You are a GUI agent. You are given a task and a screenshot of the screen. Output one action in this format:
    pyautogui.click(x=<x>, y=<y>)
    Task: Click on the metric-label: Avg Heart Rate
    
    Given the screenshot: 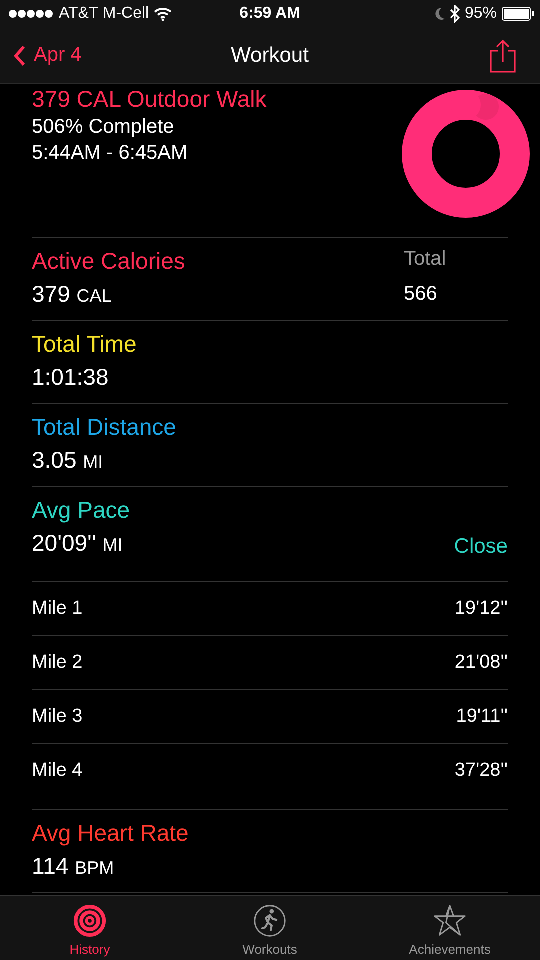 What is the action you would take?
    pyautogui.click(x=110, y=833)
    